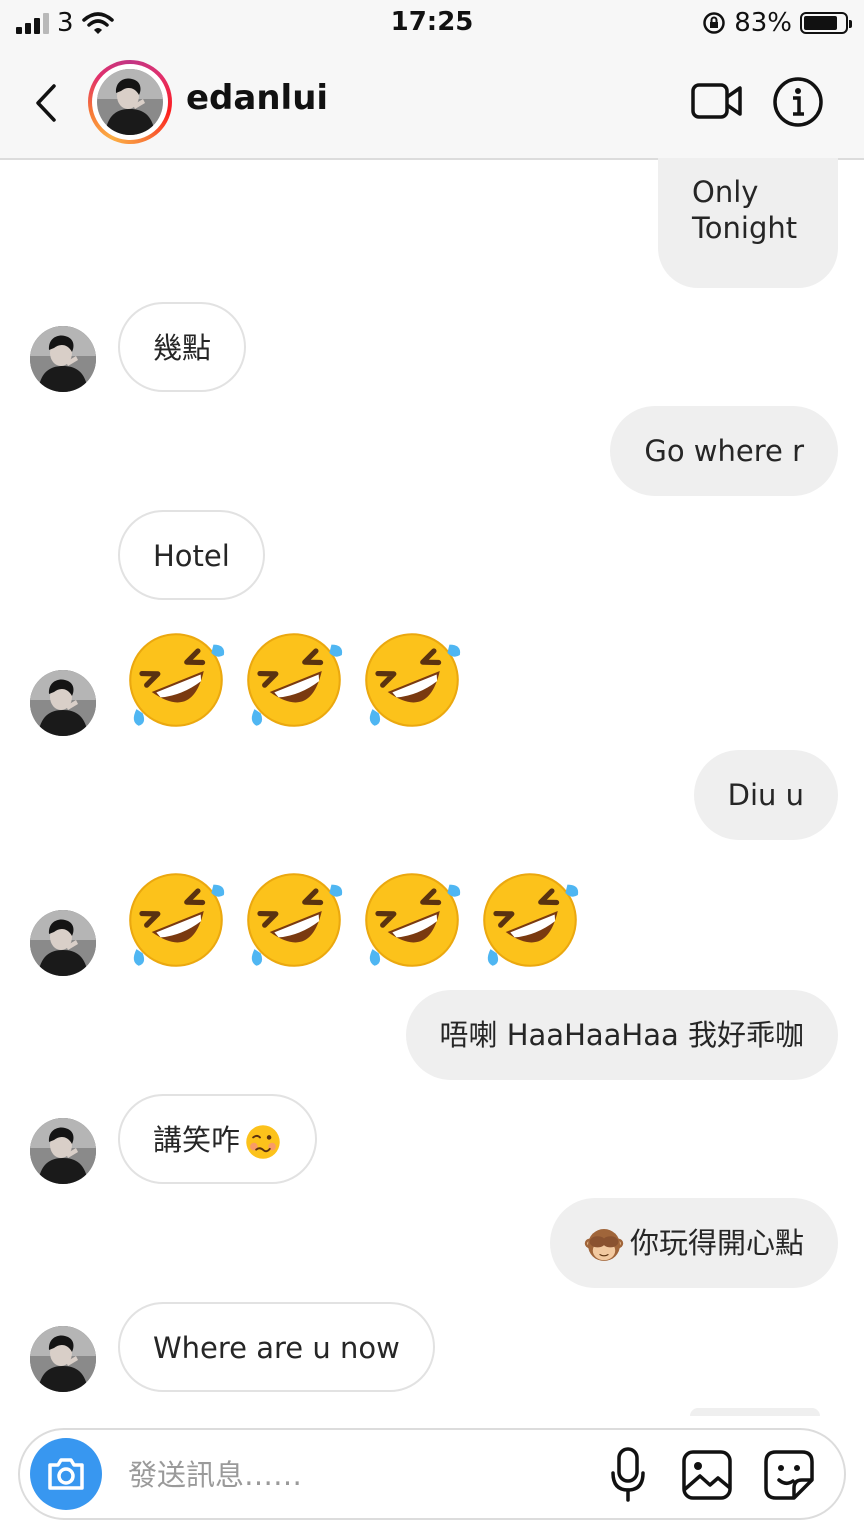 This screenshot has height=1536, width=864. I want to click on message-incoming: Hotel, so click(191, 555).